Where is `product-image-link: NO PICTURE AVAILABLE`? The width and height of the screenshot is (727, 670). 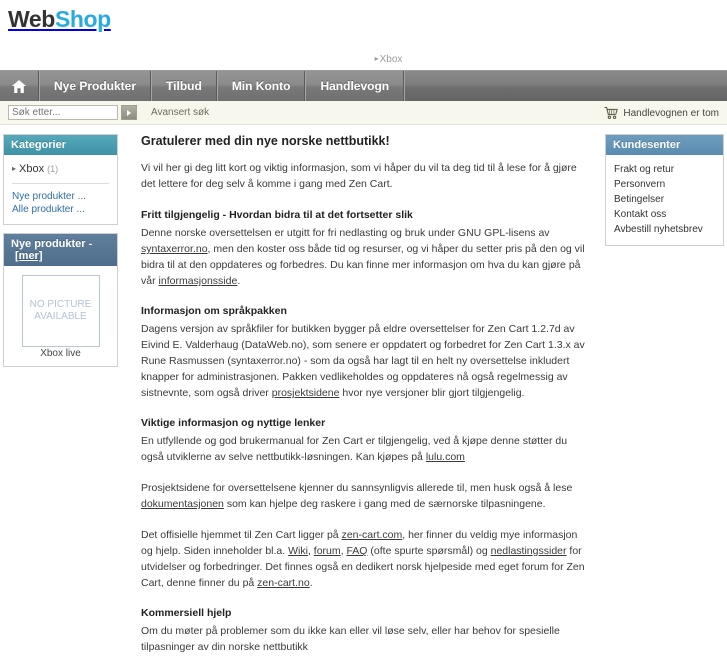 product-image-link: NO PICTURE AVAILABLE is located at coordinates (60, 311).